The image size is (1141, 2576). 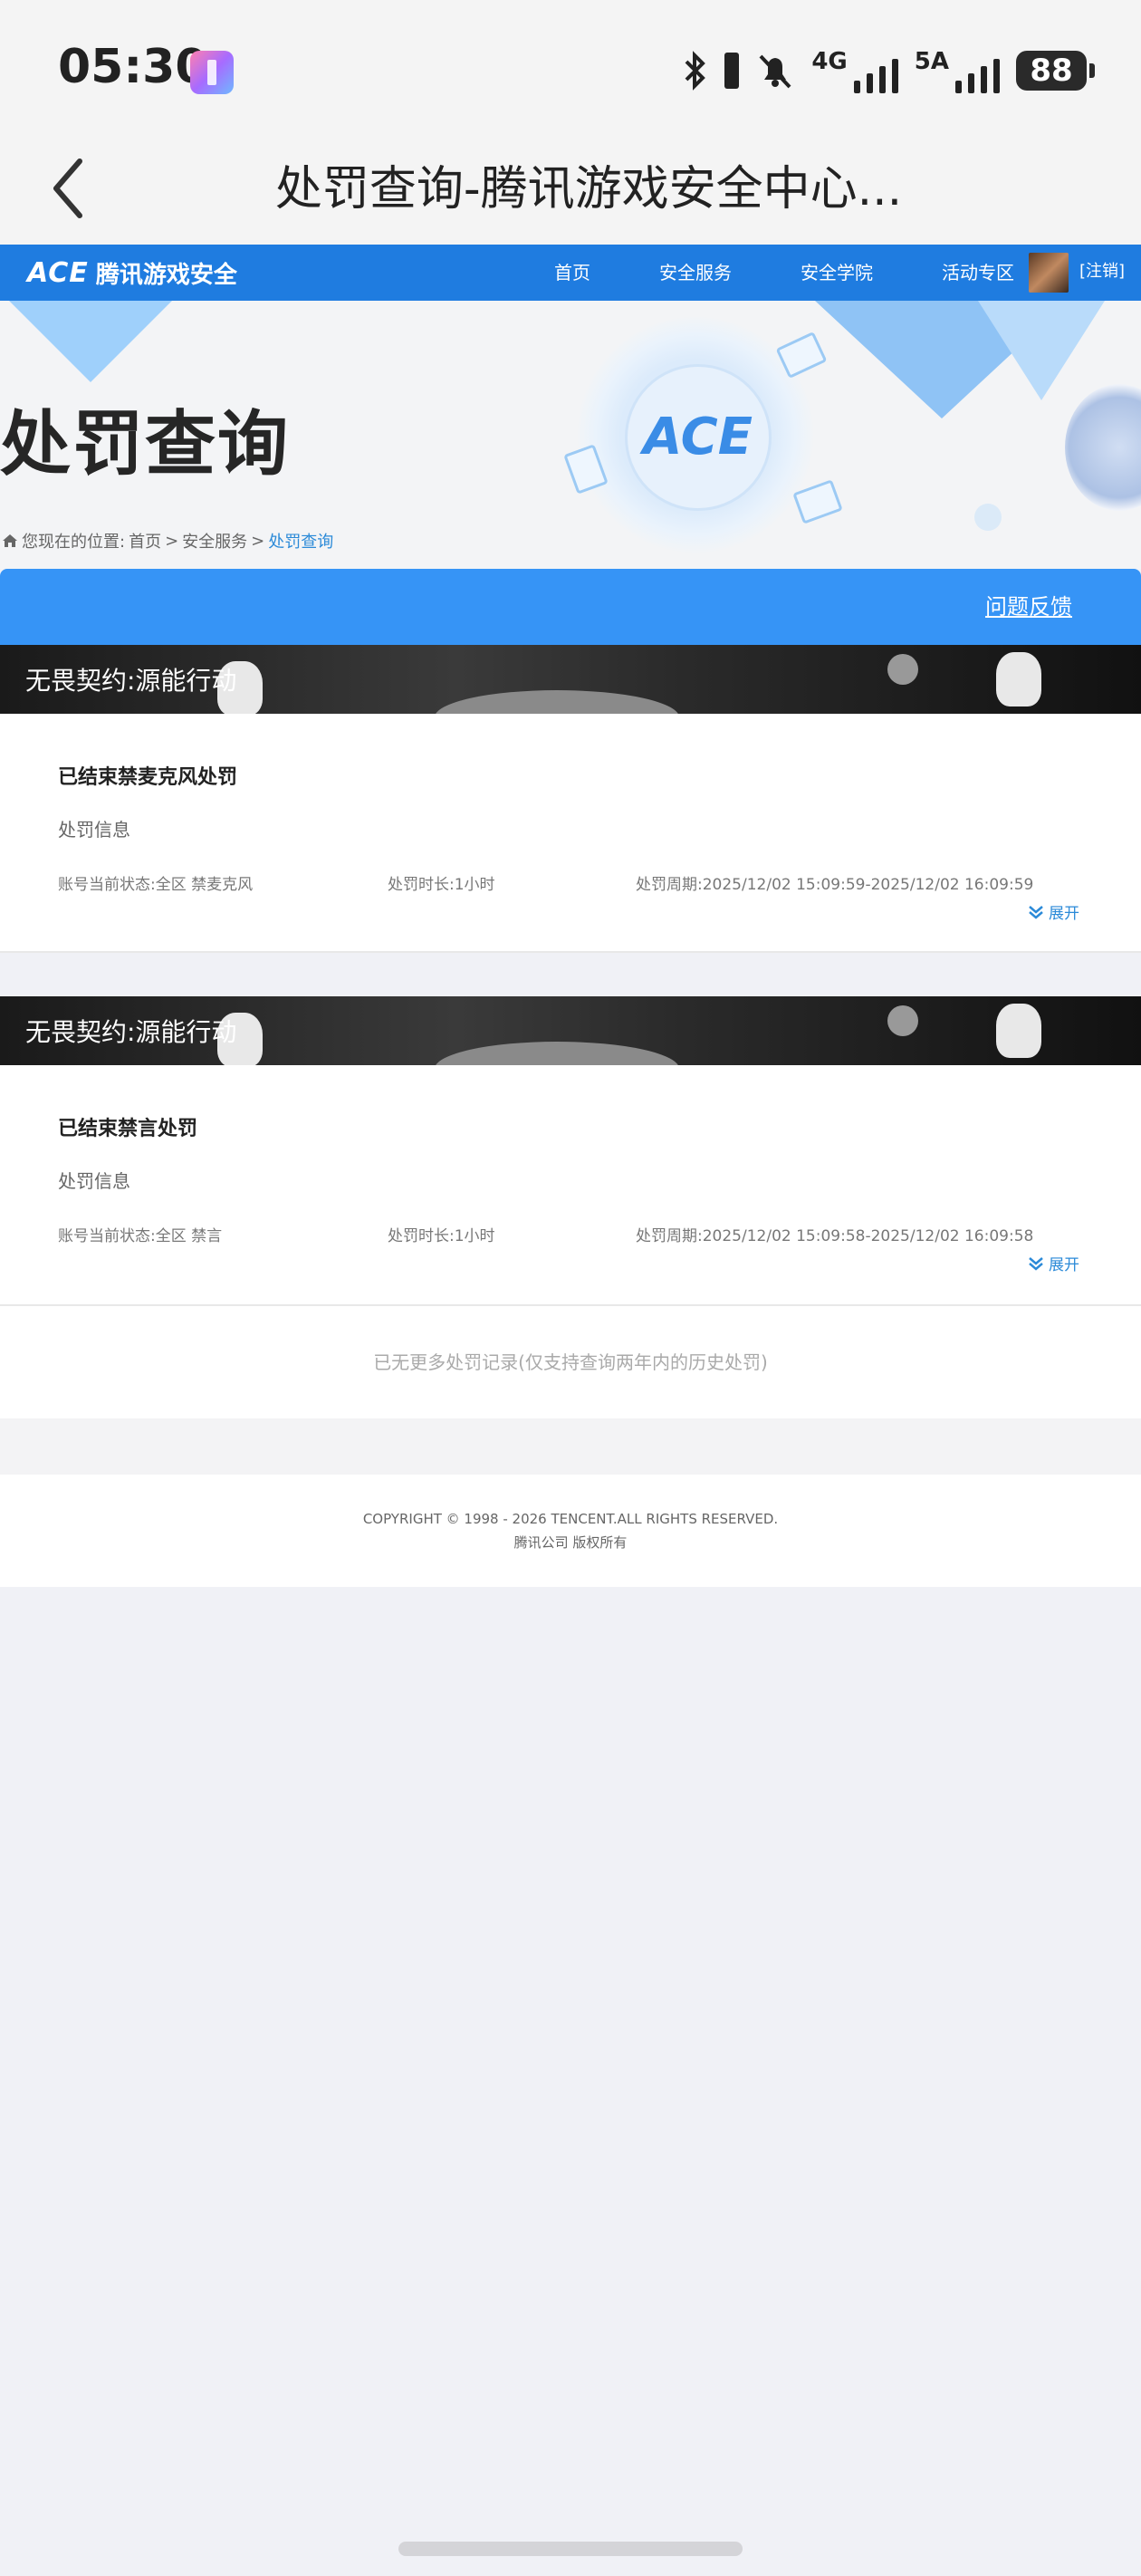 I want to click on hero-title: 处罚查询, so click(x=146, y=444).